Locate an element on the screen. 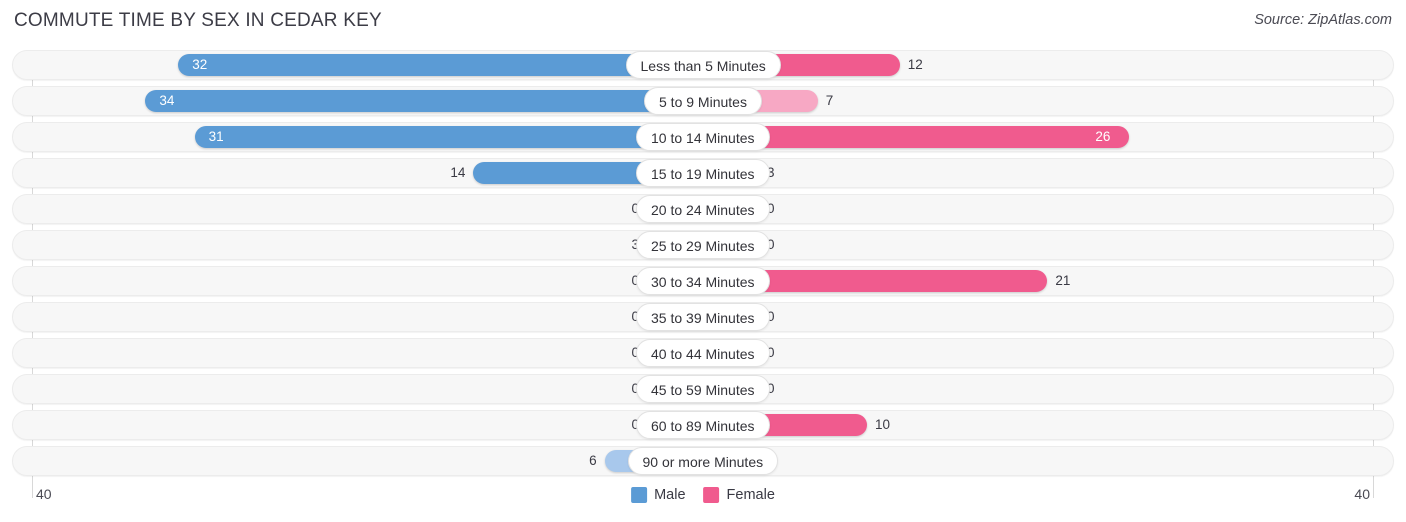 This screenshot has width=1406, height=522. category-label: 40 to 44 Minutes is located at coordinates (703, 353).